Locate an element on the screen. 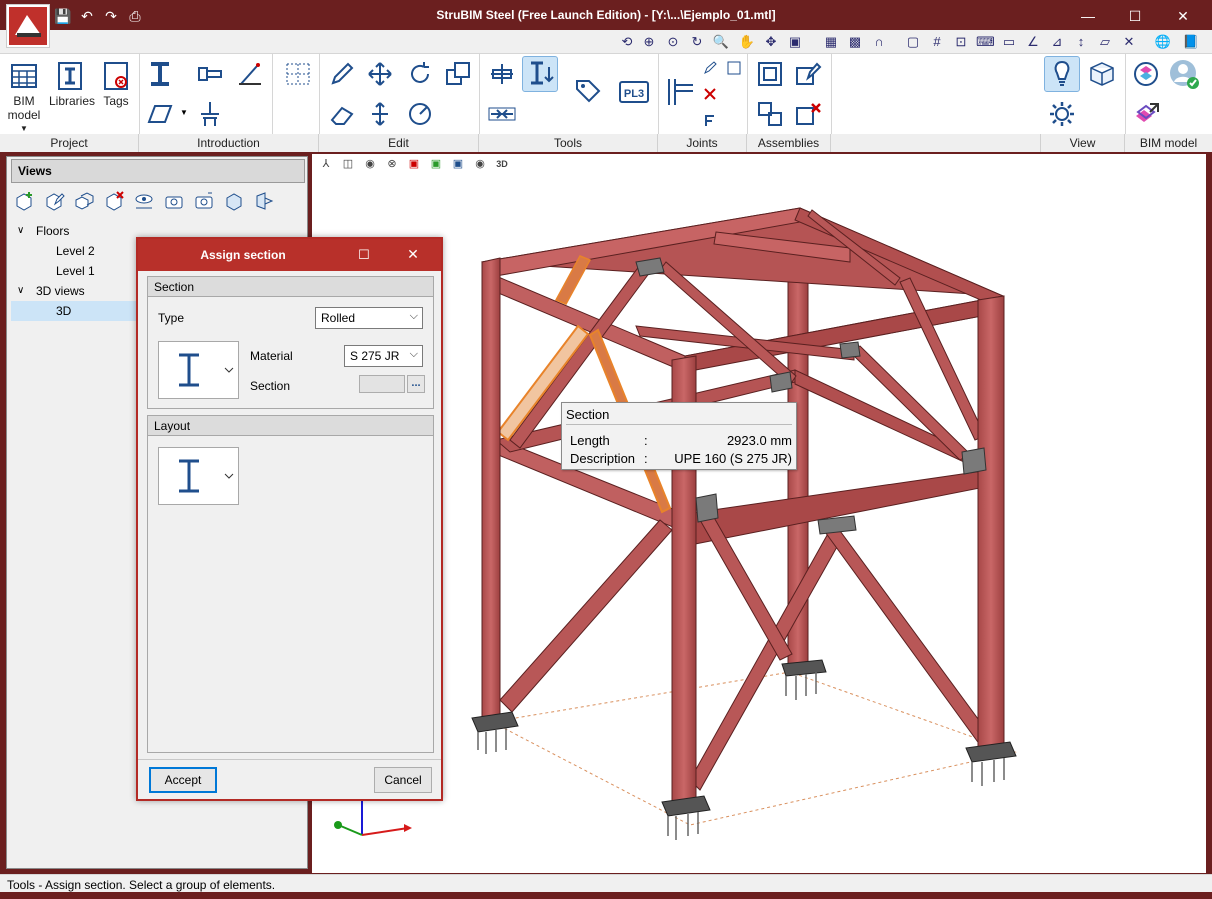 Image resolution: width=1212 pixels, height=899 pixels. section-plane-icon is located at coordinates (264, 201).